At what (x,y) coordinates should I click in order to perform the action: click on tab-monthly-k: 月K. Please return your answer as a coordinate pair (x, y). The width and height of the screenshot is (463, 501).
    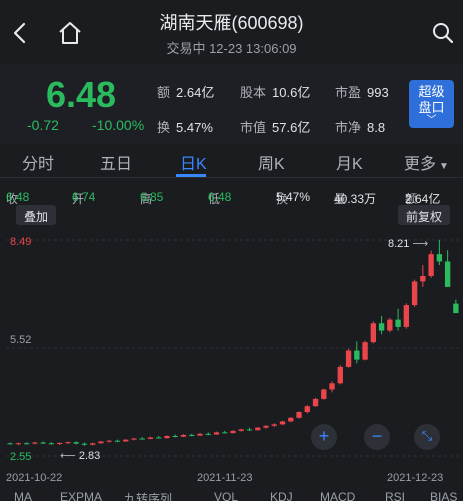
    Looking at the image, I should click on (349, 162).